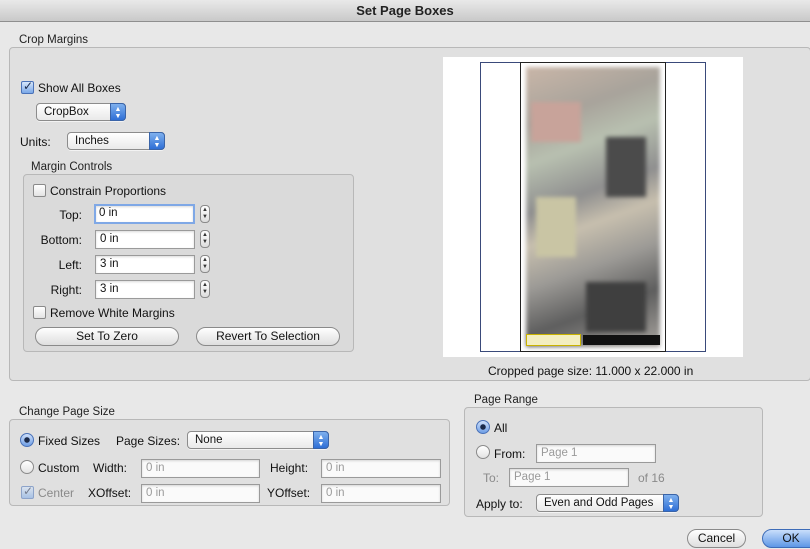 Image resolution: width=810 pixels, height=549 pixels. Describe the element at coordinates (501, 428) in the screenshot. I see `all-pages-label: All` at that location.